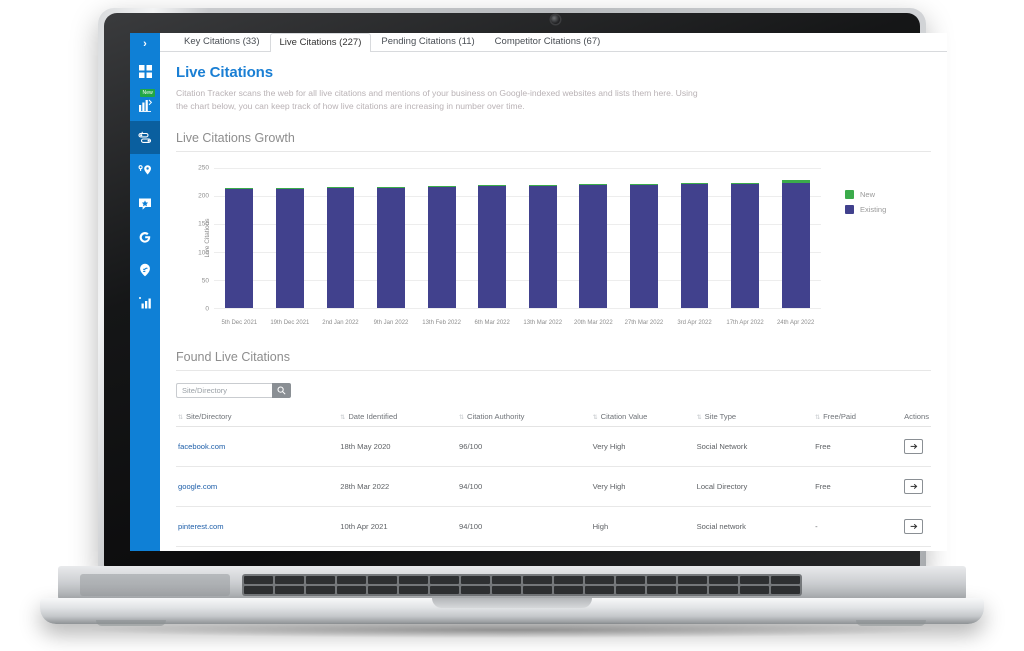 Image resolution: width=1024 pixels, height=651 pixels. Describe the element at coordinates (203, 196) in the screenshot. I see `y-axis-tick: 200` at that location.